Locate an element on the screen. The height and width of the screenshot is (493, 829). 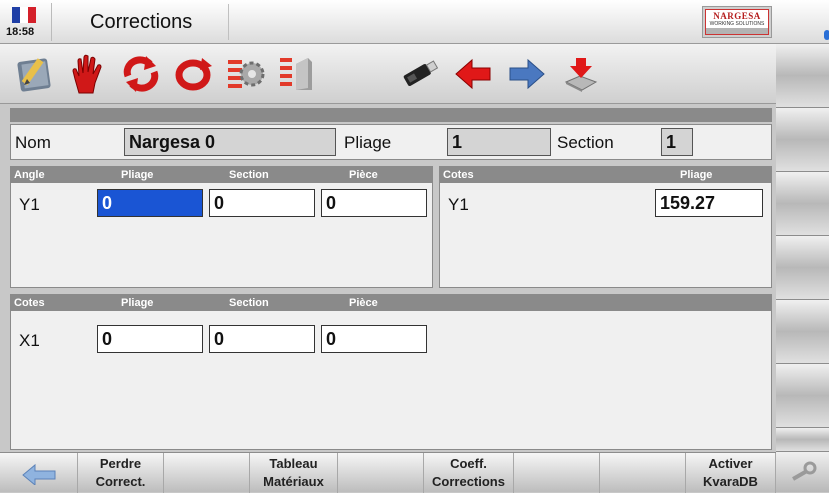
logo-brand: NARGESA is located at coordinates (737, 15).